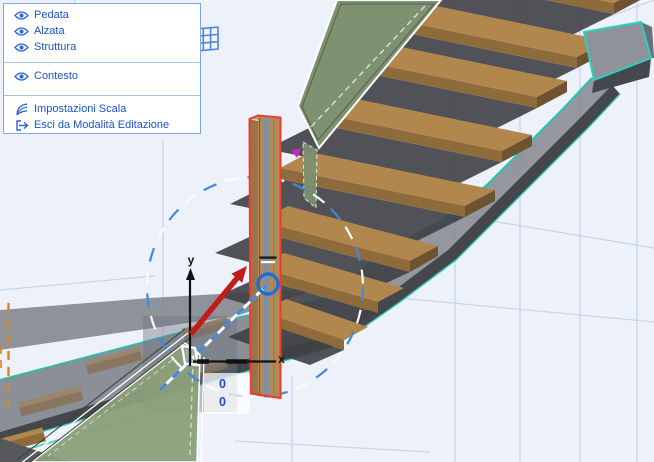  Describe the element at coordinates (21, 109) in the screenshot. I see `stair-settings-icon` at that location.